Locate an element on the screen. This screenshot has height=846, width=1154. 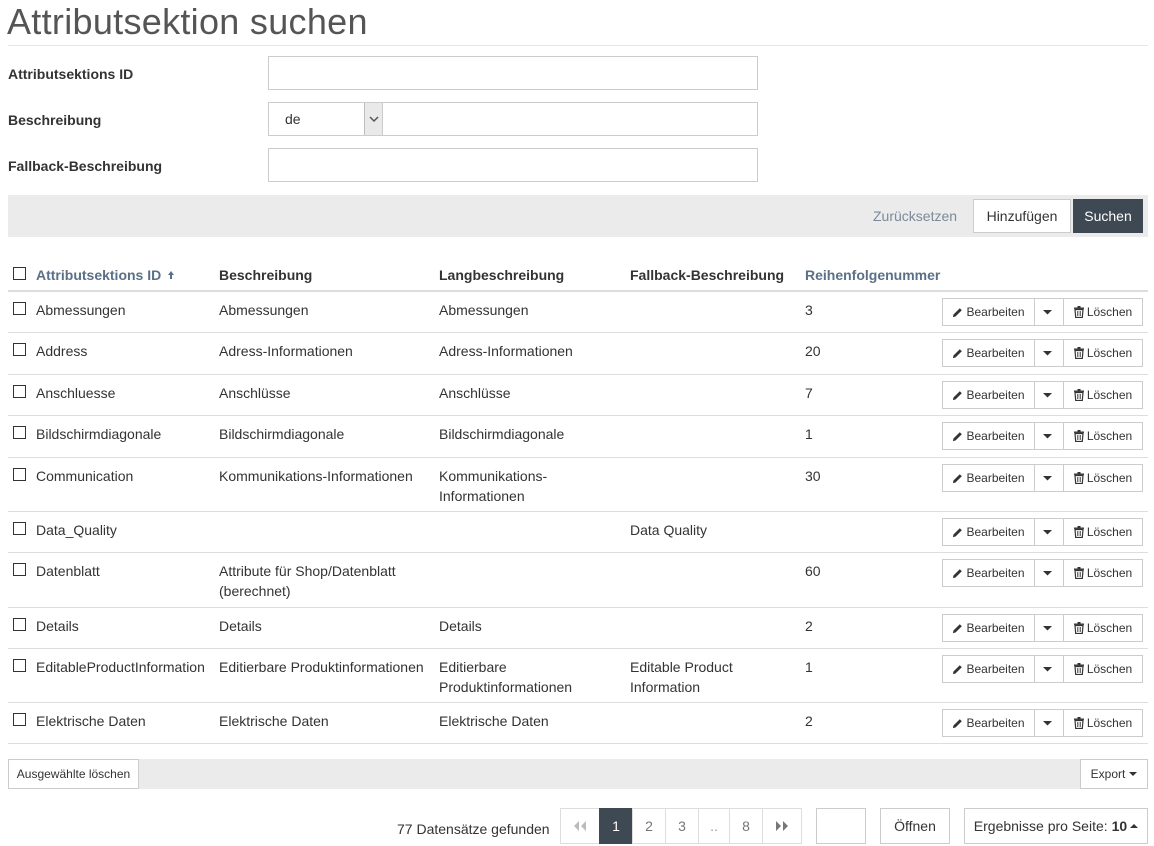
open-page-button: Öffnen is located at coordinates (915, 826).